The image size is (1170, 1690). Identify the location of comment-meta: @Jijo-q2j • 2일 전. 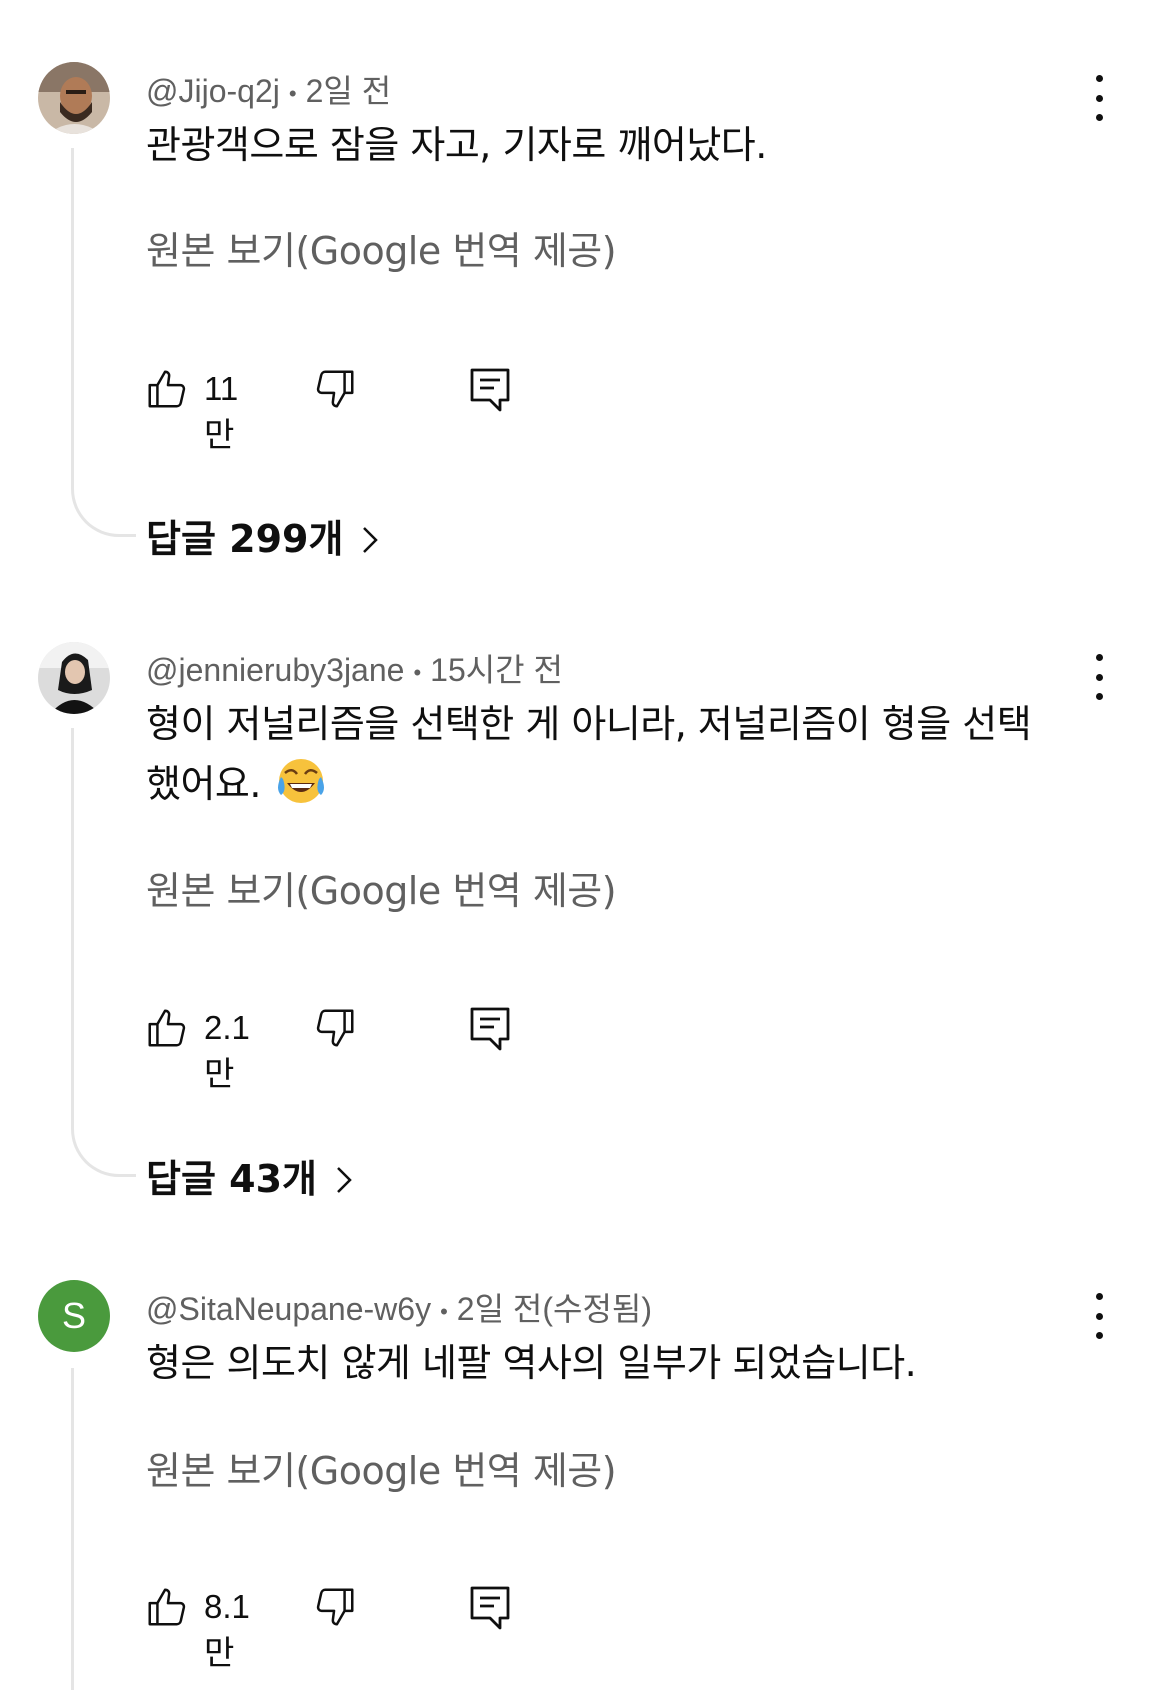
(268, 89).